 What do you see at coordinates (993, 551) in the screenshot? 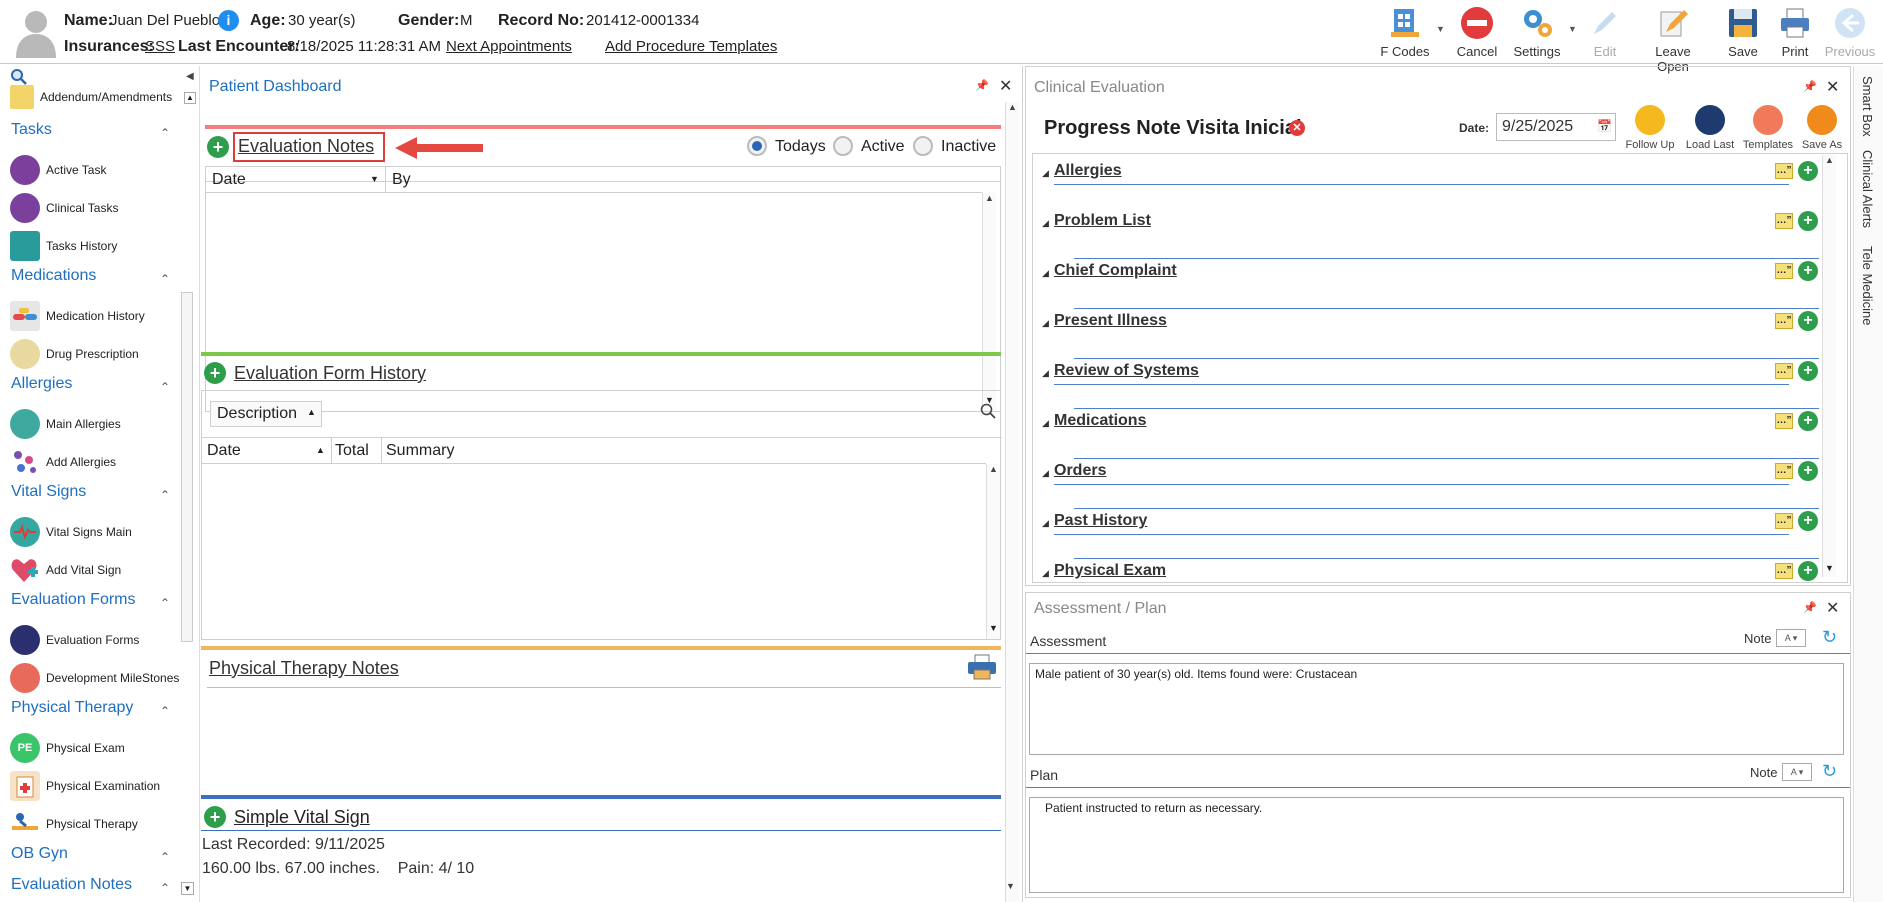
I see `form-history-scrollbar: ▲` at bounding box center [993, 551].